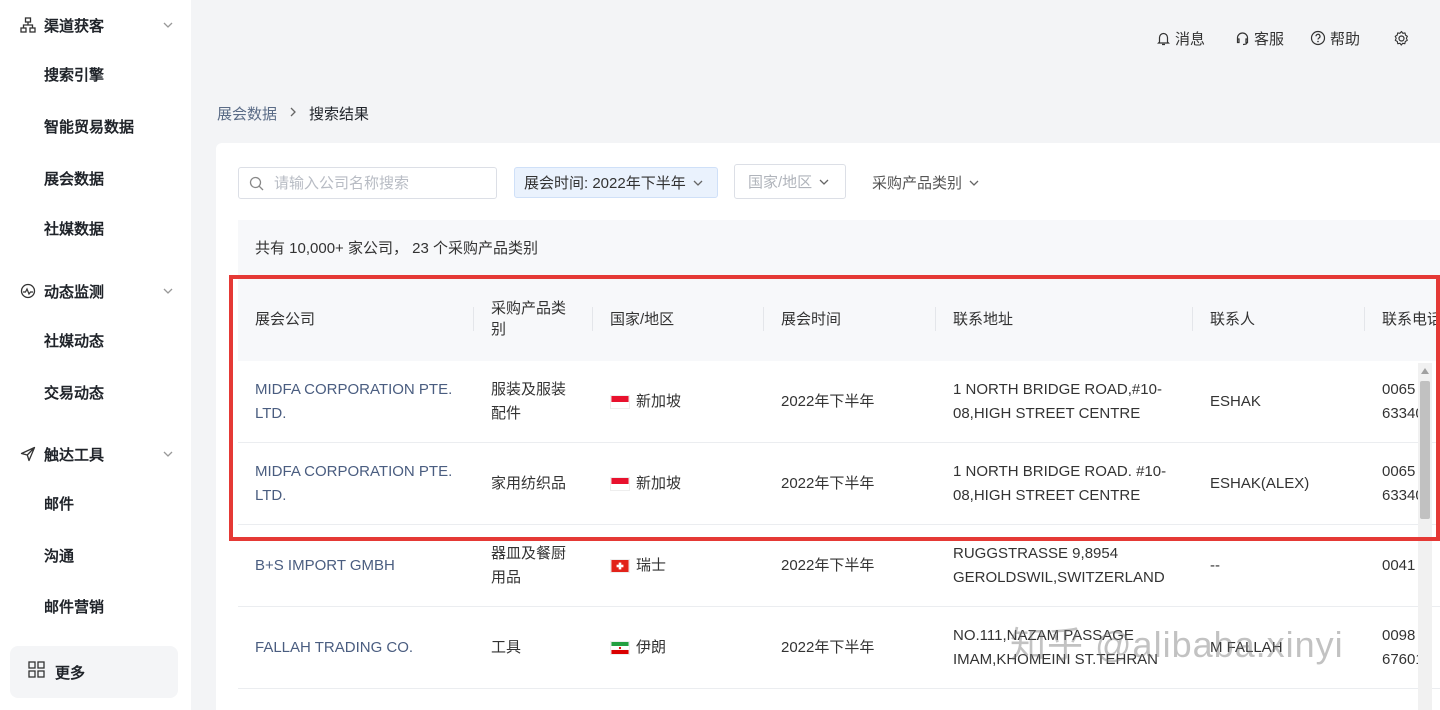 The image size is (1440, 710). I want to click on switzerland-flag-icon, so click(620, 566).